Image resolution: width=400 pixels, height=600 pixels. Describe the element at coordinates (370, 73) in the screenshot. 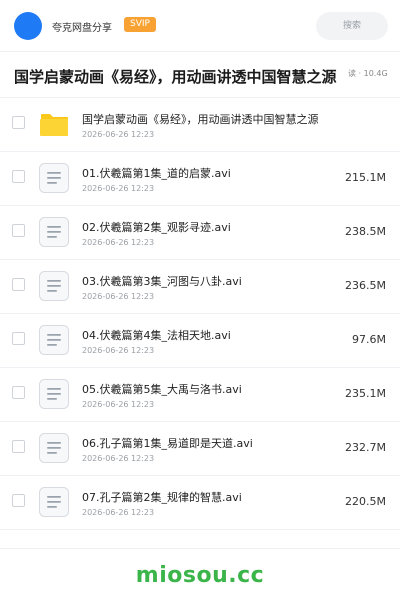

I see `share-meta: 读 · 10.4G` at that location.